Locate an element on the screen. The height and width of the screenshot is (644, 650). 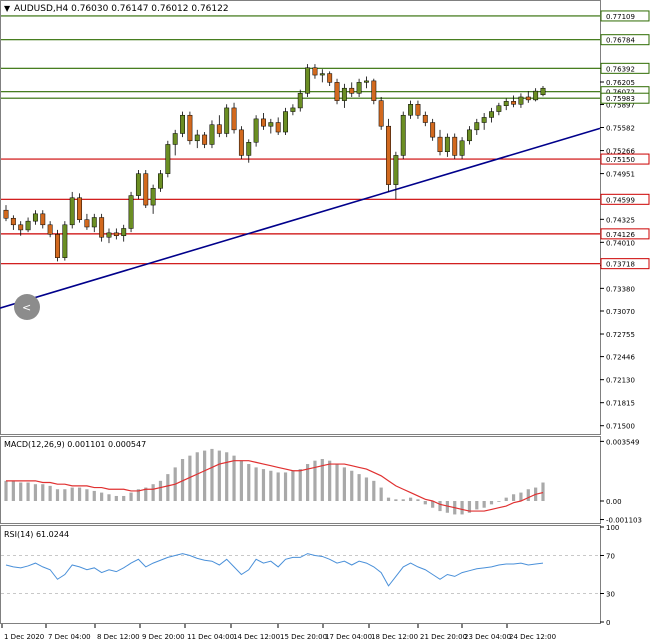
red-level-tag: 0.75150 is located at coordinates (620, 160).